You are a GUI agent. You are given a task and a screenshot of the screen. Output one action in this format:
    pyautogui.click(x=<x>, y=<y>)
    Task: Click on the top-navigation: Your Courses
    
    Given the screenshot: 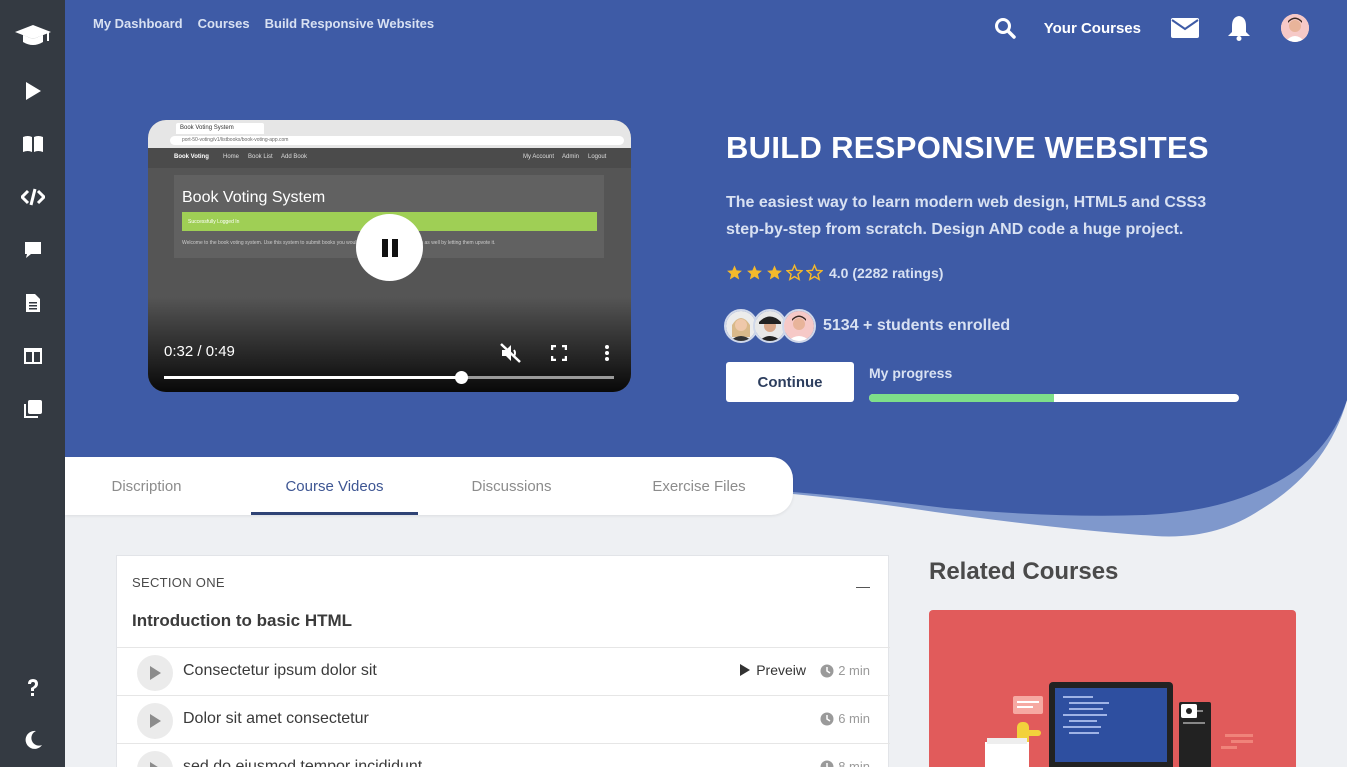 What is the action you would take?
    pyautogui.click(x=1151, y=28)
    